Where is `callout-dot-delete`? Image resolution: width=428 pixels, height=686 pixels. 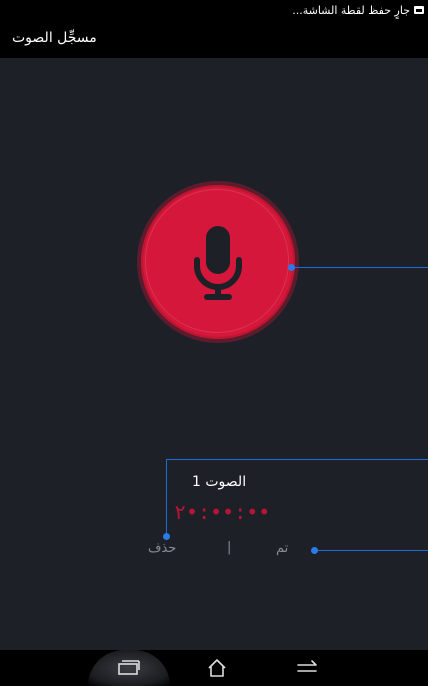 callout-dot-delete is located at coordinates (166, 536).